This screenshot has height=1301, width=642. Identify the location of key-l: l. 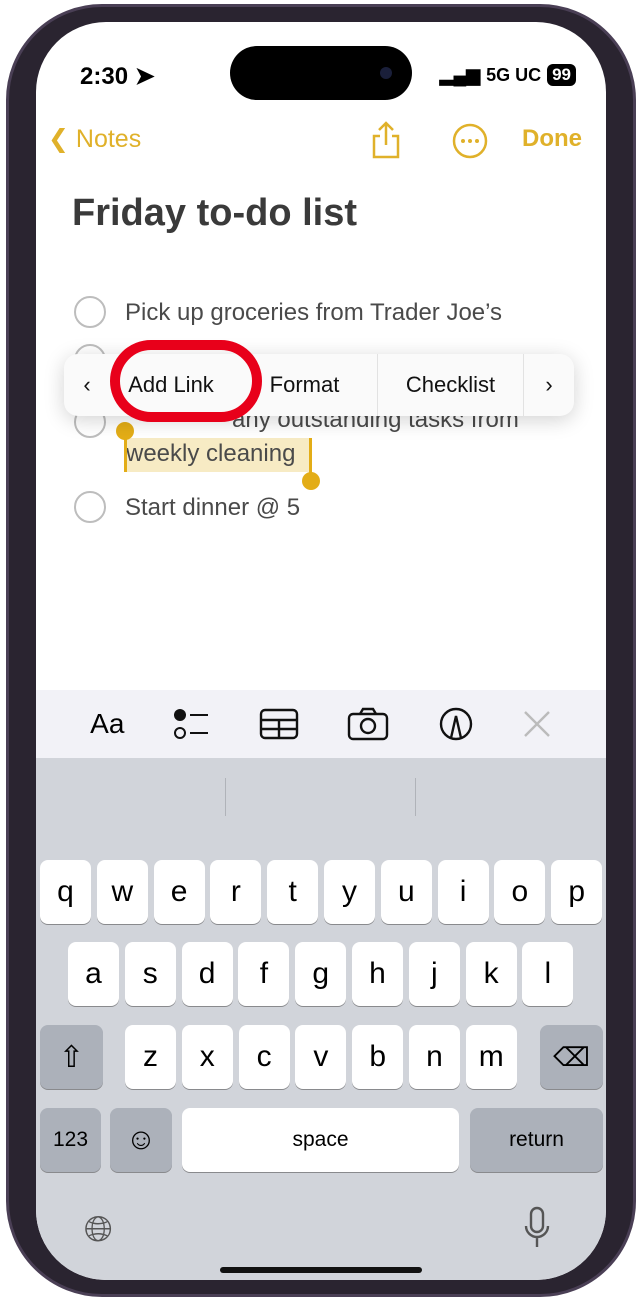
(548, 974).